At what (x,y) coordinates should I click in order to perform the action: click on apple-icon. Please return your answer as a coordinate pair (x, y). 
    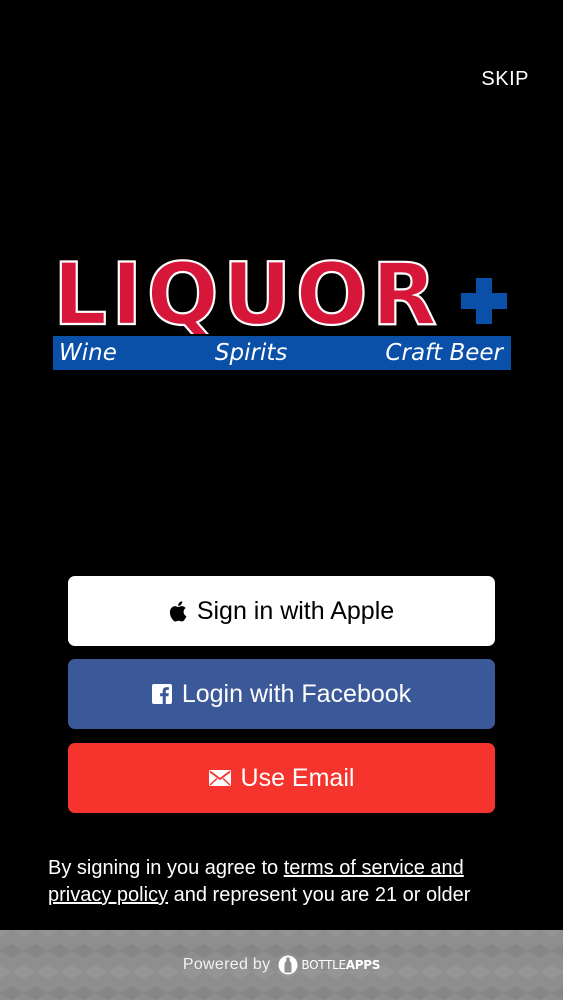
    Looking at the image, I should click on (178, 611).